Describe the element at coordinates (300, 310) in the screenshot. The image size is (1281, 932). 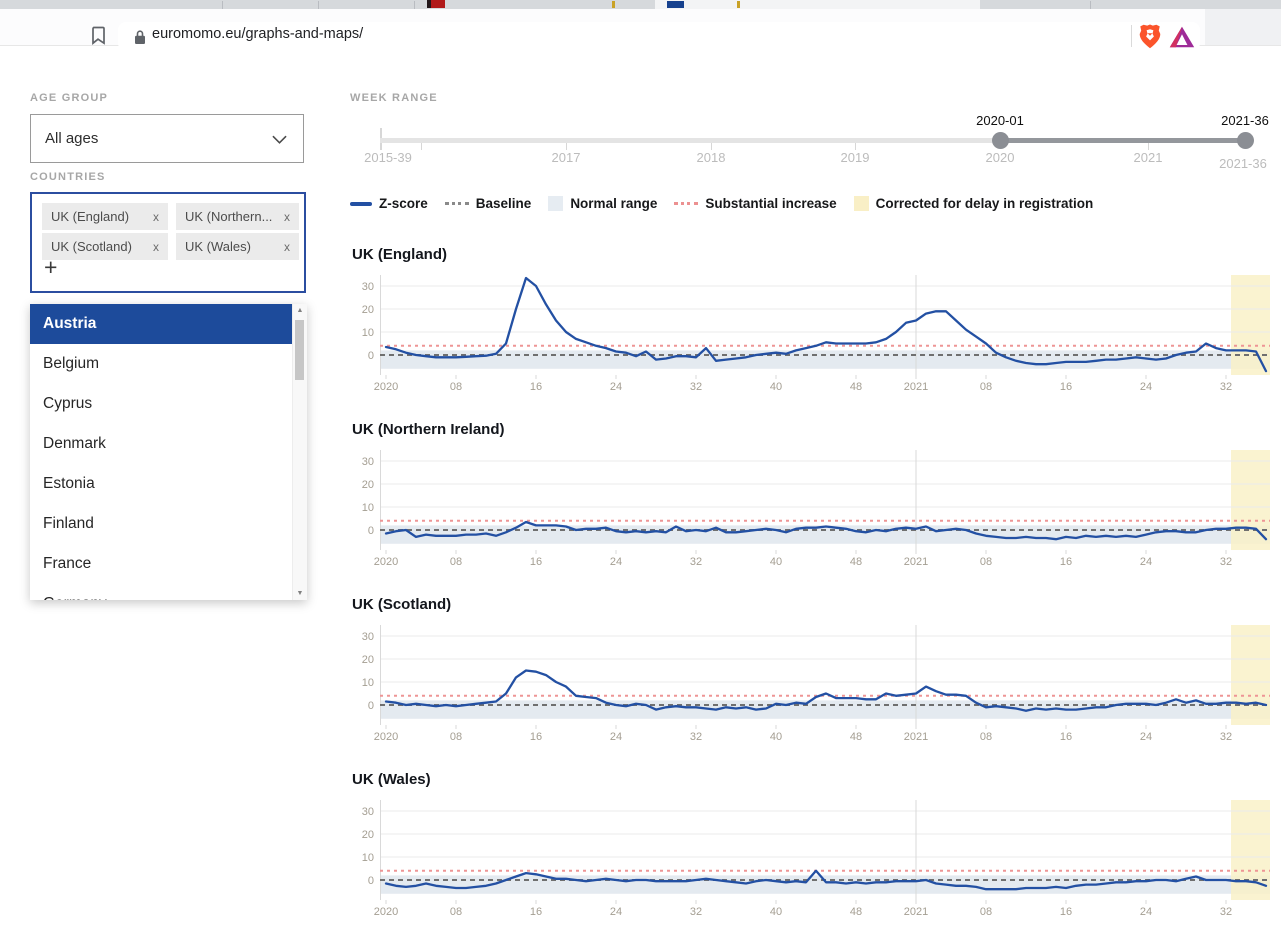
I see `scroll-up-icon: ▲` at that location.